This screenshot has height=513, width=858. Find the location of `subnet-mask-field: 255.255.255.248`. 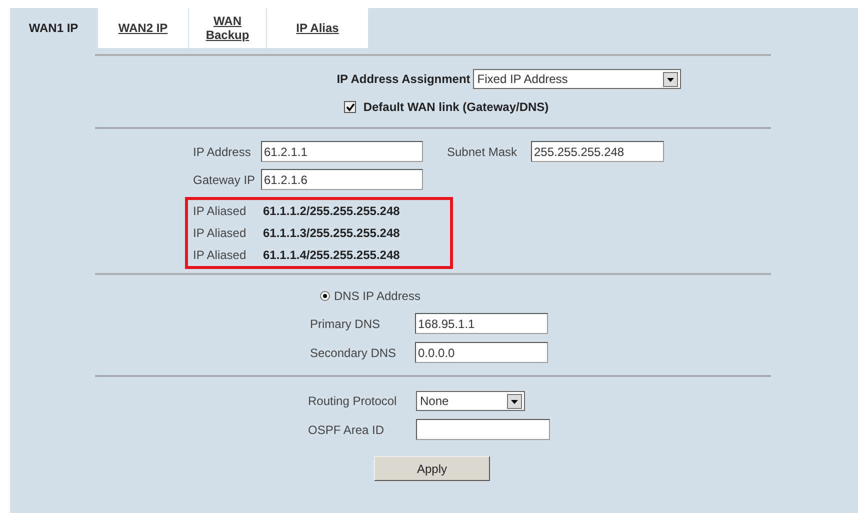

subnet-mask-field: 255.255.255.248 is located at coordinates (597, 151).